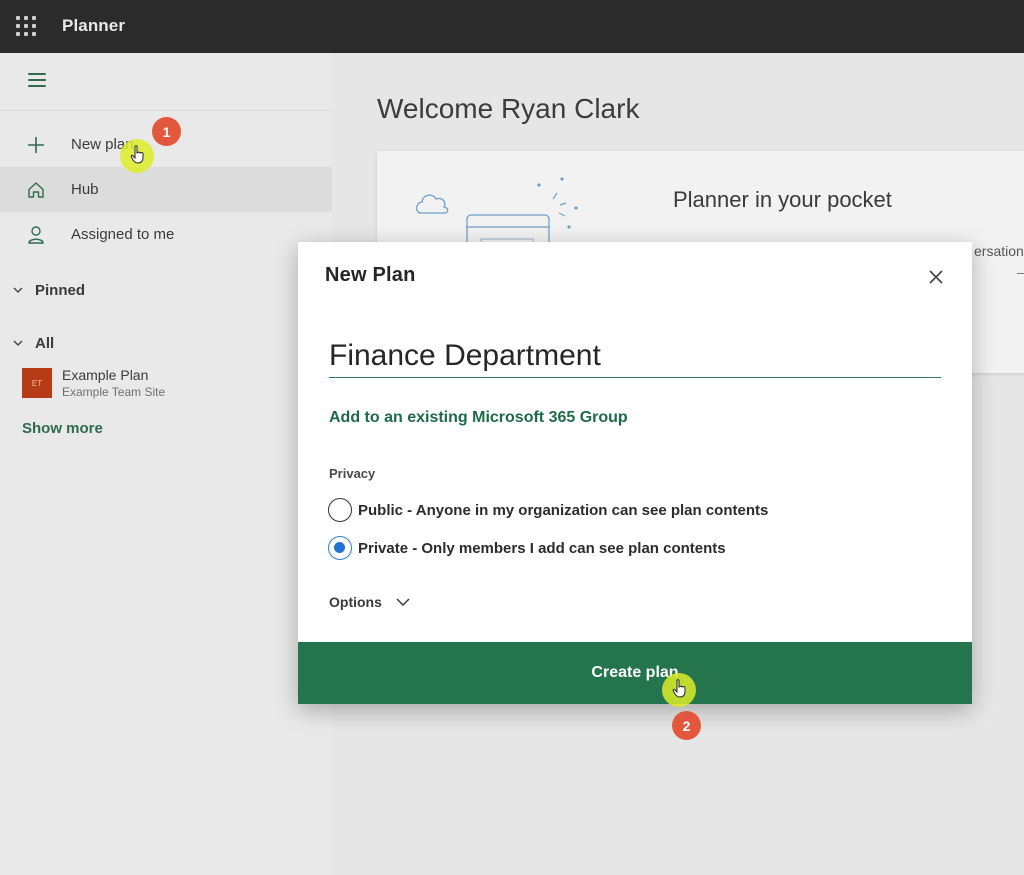 This screenshot has height=875, width=1024. Describe the element at coordinates (166, 110) in the screenshot. I see `sidebar-divider` at that location.